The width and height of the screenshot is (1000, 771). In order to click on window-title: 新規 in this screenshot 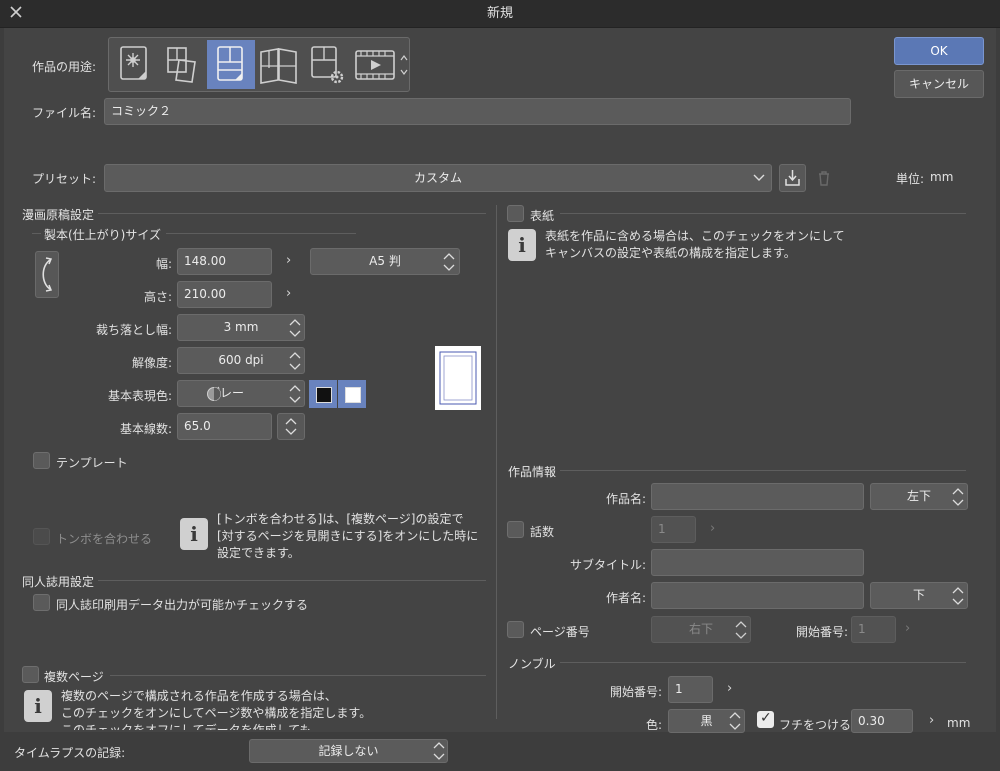, I will do `click(499, 13)`.